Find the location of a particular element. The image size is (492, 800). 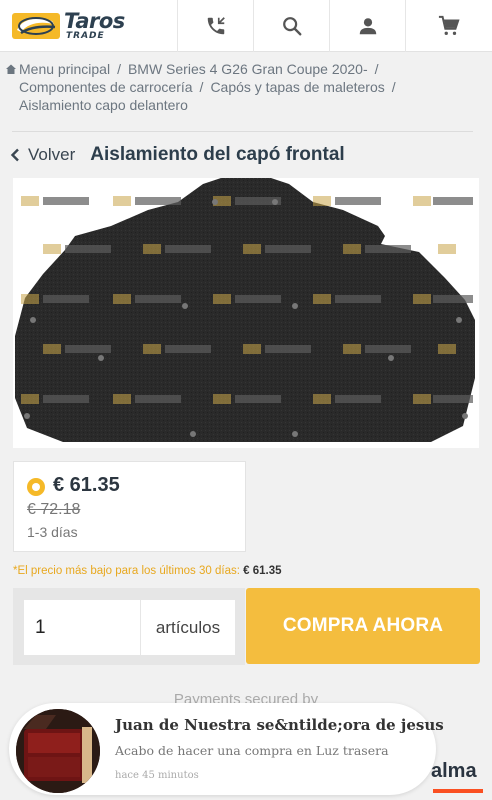

user-icon is located at coordinates (367, 26).